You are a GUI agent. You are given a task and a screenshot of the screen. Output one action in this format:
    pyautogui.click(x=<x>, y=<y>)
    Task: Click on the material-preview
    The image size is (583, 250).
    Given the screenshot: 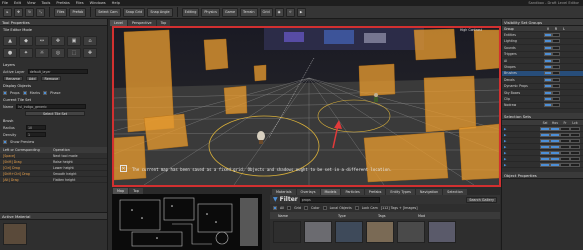 What is the action you would take?
    pyautogui.click(x=15, y=234)
    